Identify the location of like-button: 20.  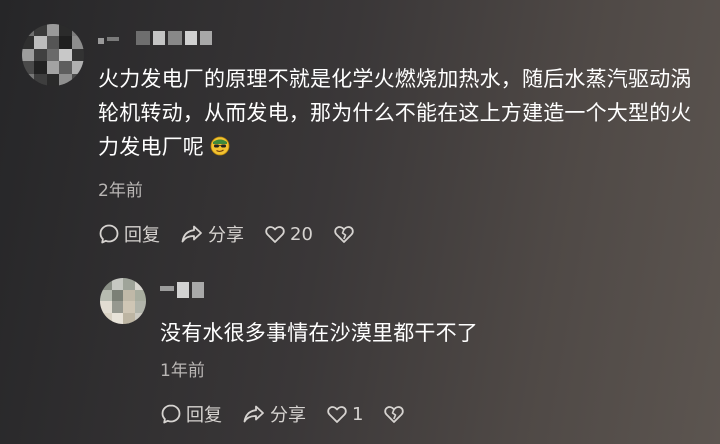
(288, 234).